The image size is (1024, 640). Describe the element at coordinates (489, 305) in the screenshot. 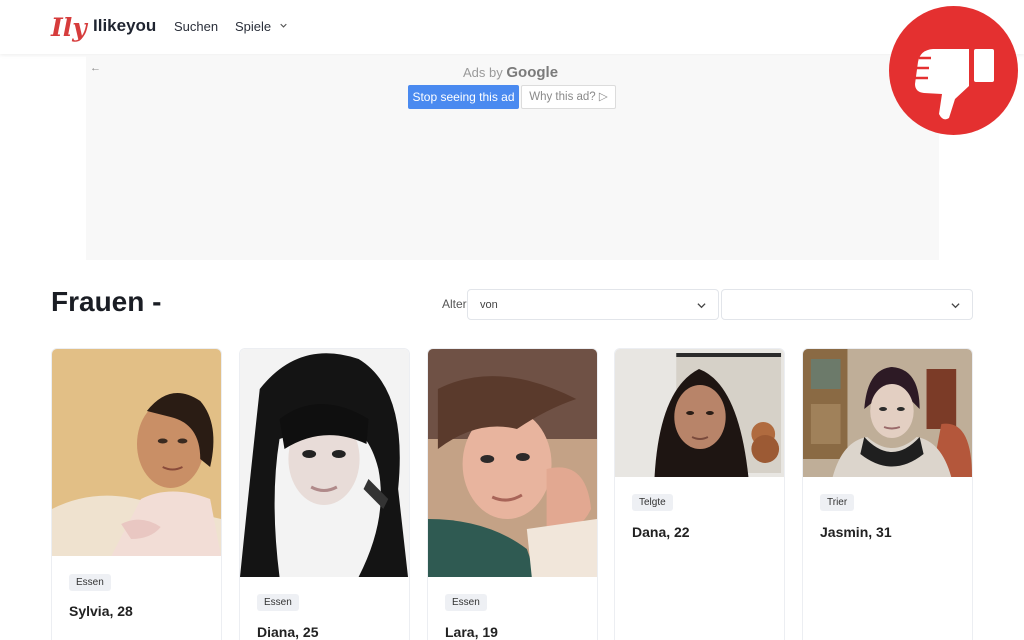

I see `age-from-value: von` at that location.